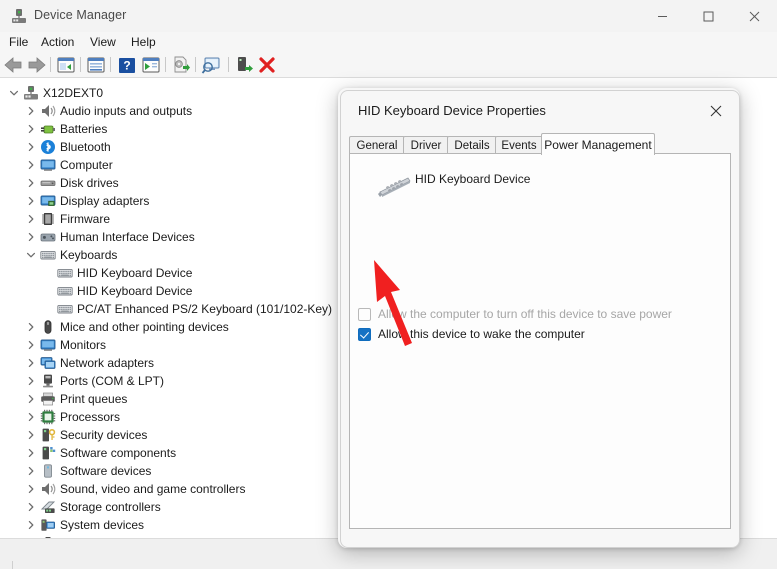  What do you see at coordinates (85, 219) in the screenshot?
I see `tree-item-label: Firmware` at bounding box center [85, 219].